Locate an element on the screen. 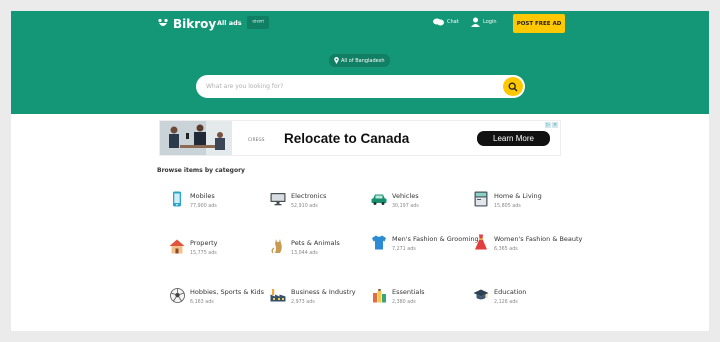  category-count: 30,197 ads is located at coordinates (405, 206).